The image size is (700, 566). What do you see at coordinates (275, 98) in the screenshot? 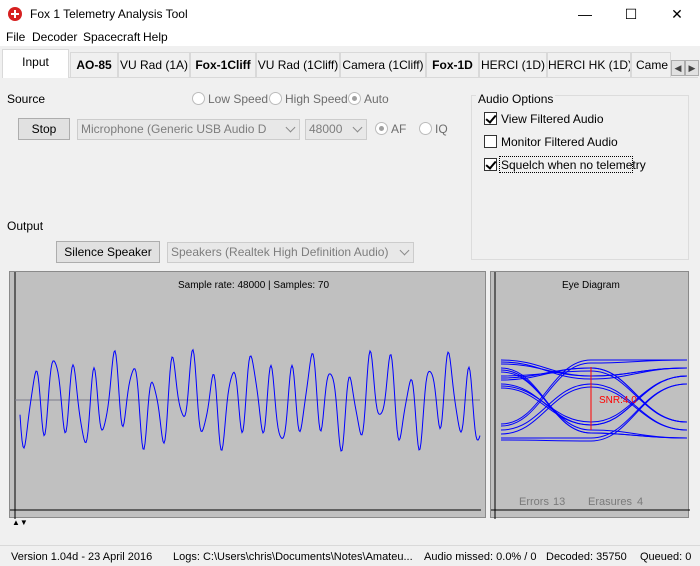
I see `radio-high-speed` at bounding box center [275, 98].